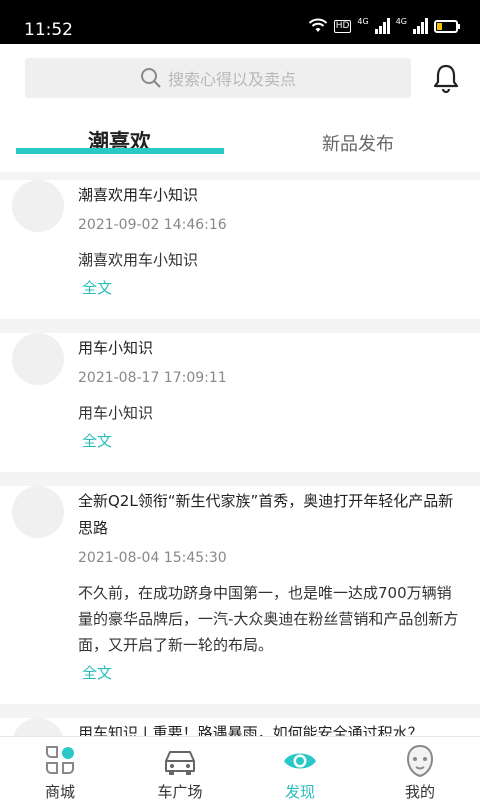 The height and width of the screenshot is (800, 480). What do you see at coordinates (317, 25) in the screenshot?
I see `wifi-icon` at bounding box center [317, 25].